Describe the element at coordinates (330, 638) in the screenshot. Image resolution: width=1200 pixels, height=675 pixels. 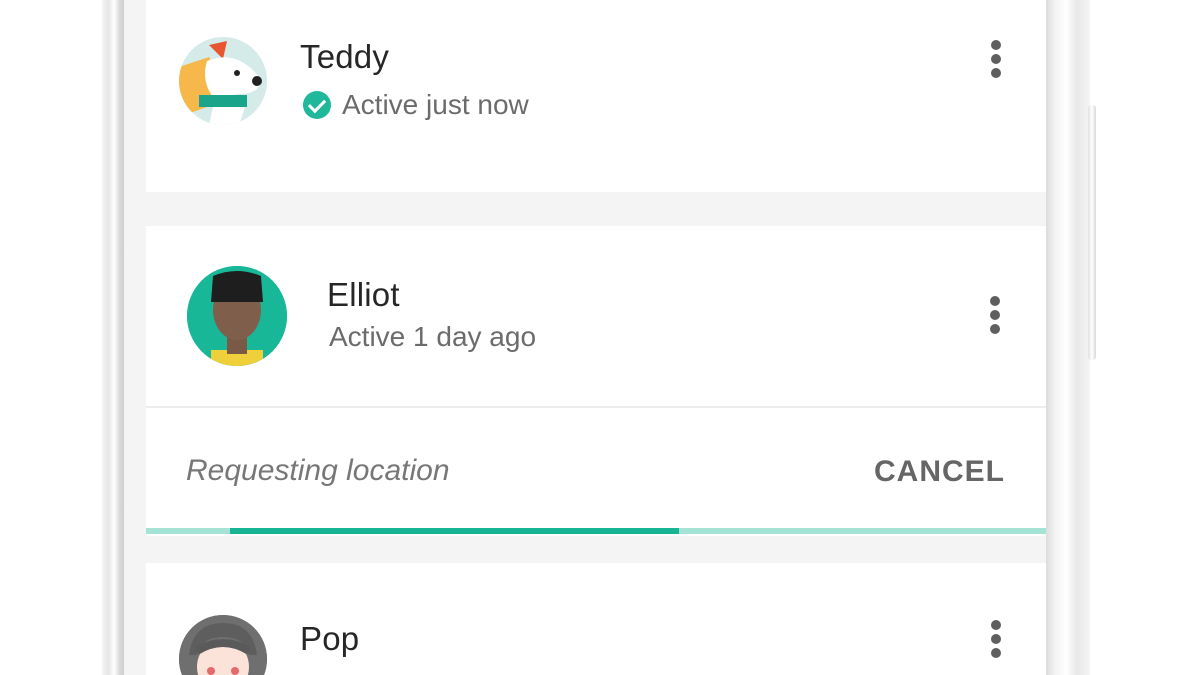
I see `contact-name: Pop` at that location.